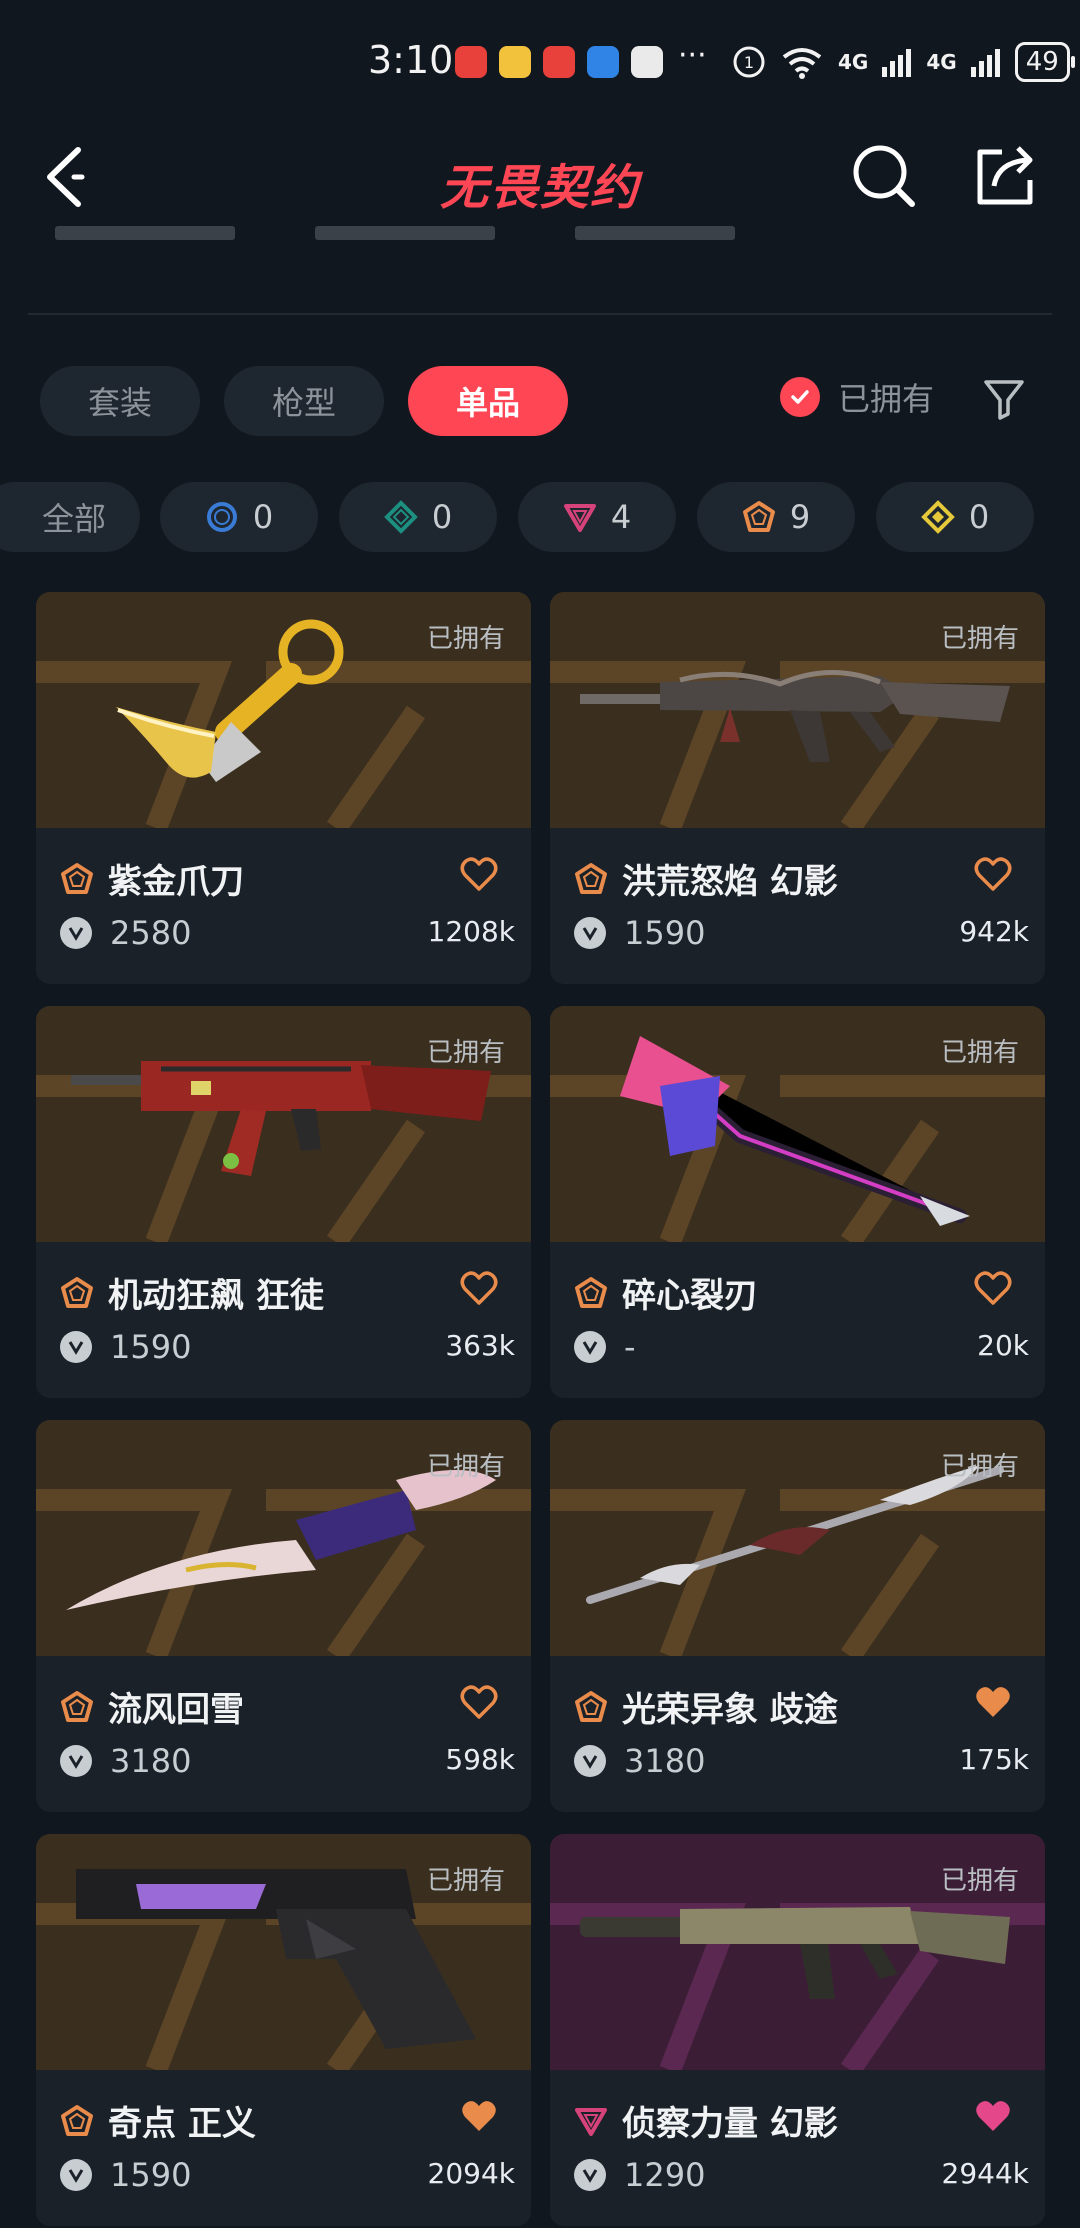  What do you see at coordinates (418, 517) in the screenshot?
I see `chip-deluxe-tier: 0` at bounding box center [418, 517].